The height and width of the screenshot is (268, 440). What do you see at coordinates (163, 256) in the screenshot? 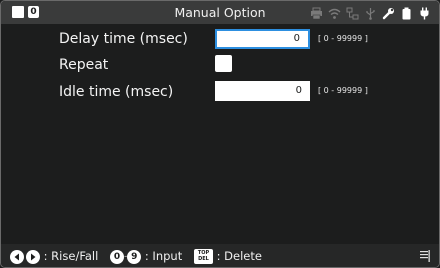
I see `input-text: : Input` at bounding box center [163, 256].